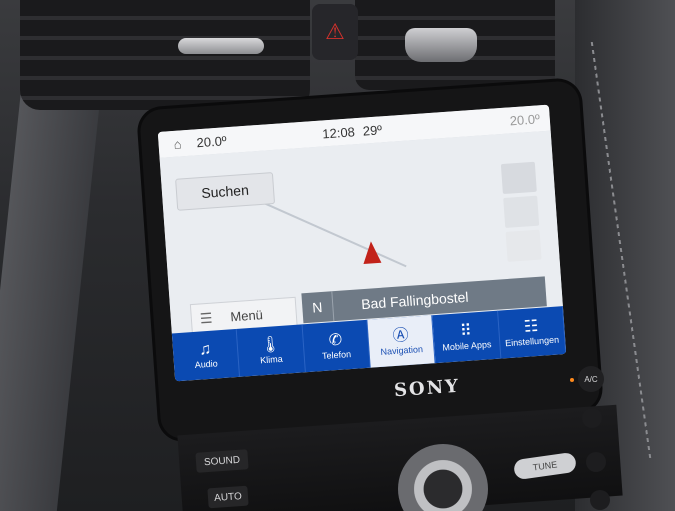 The width and height of the screenshot is (675, 511). I want to click on tab-label: Klima, so click(271, 359).